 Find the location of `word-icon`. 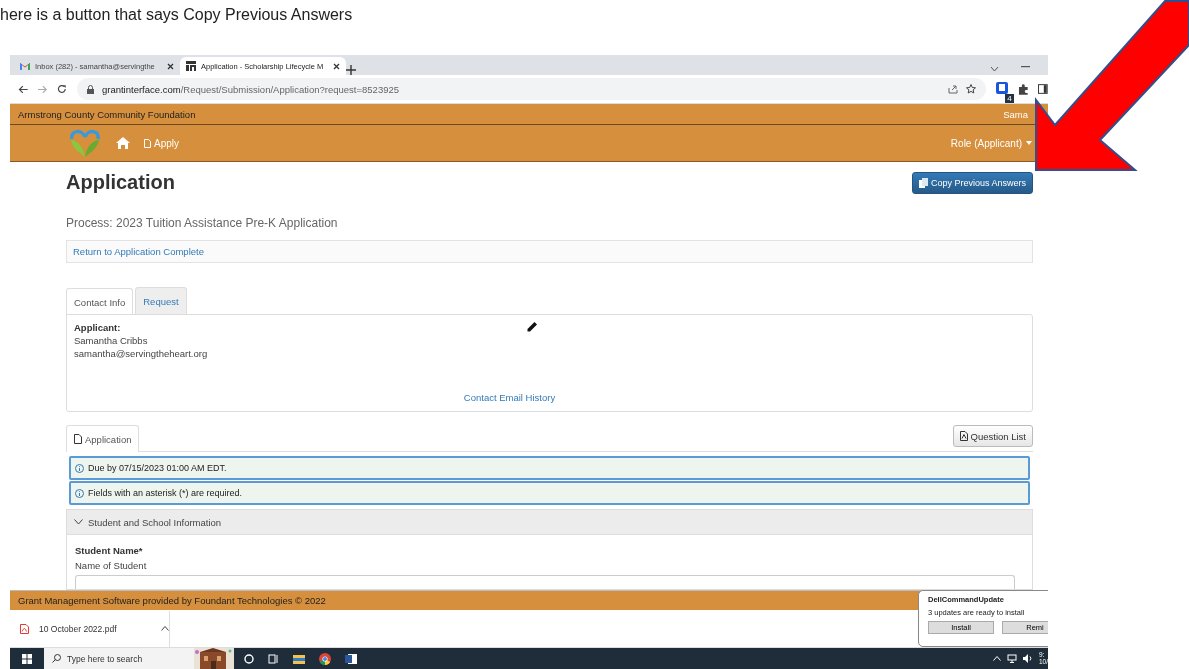

word-icon is located at coordinates (351, 658).